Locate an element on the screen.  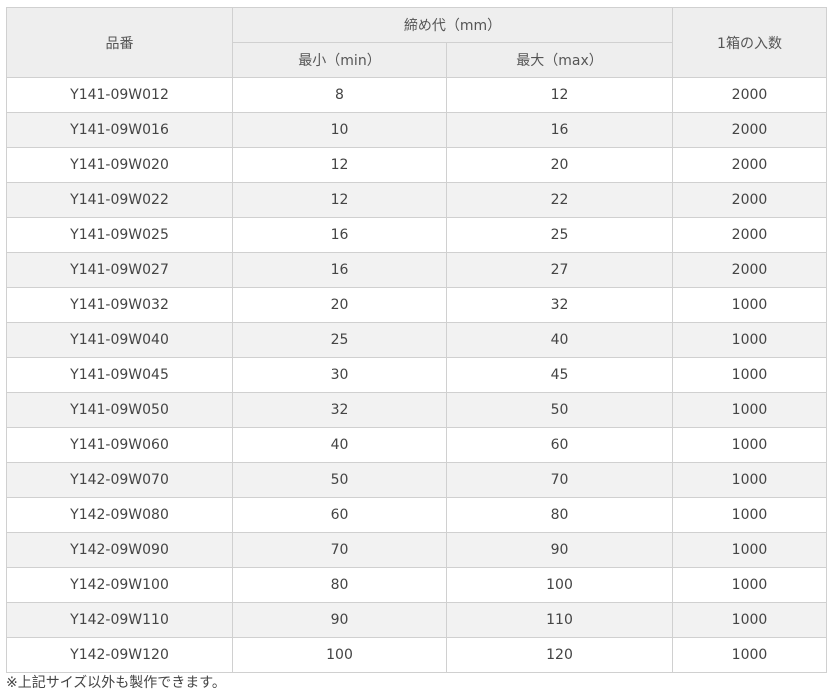
table-row: Y141-09W020 12 20 2000 is located at coordinates (416, 165).